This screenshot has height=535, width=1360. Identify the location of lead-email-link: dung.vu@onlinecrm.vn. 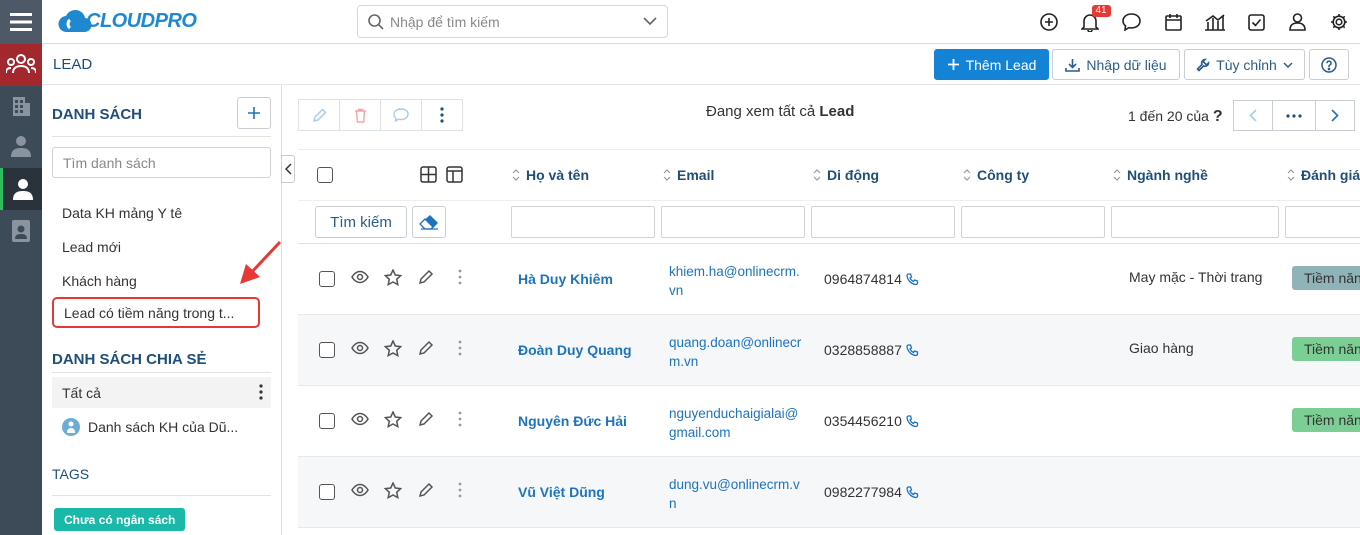
(736, 494).